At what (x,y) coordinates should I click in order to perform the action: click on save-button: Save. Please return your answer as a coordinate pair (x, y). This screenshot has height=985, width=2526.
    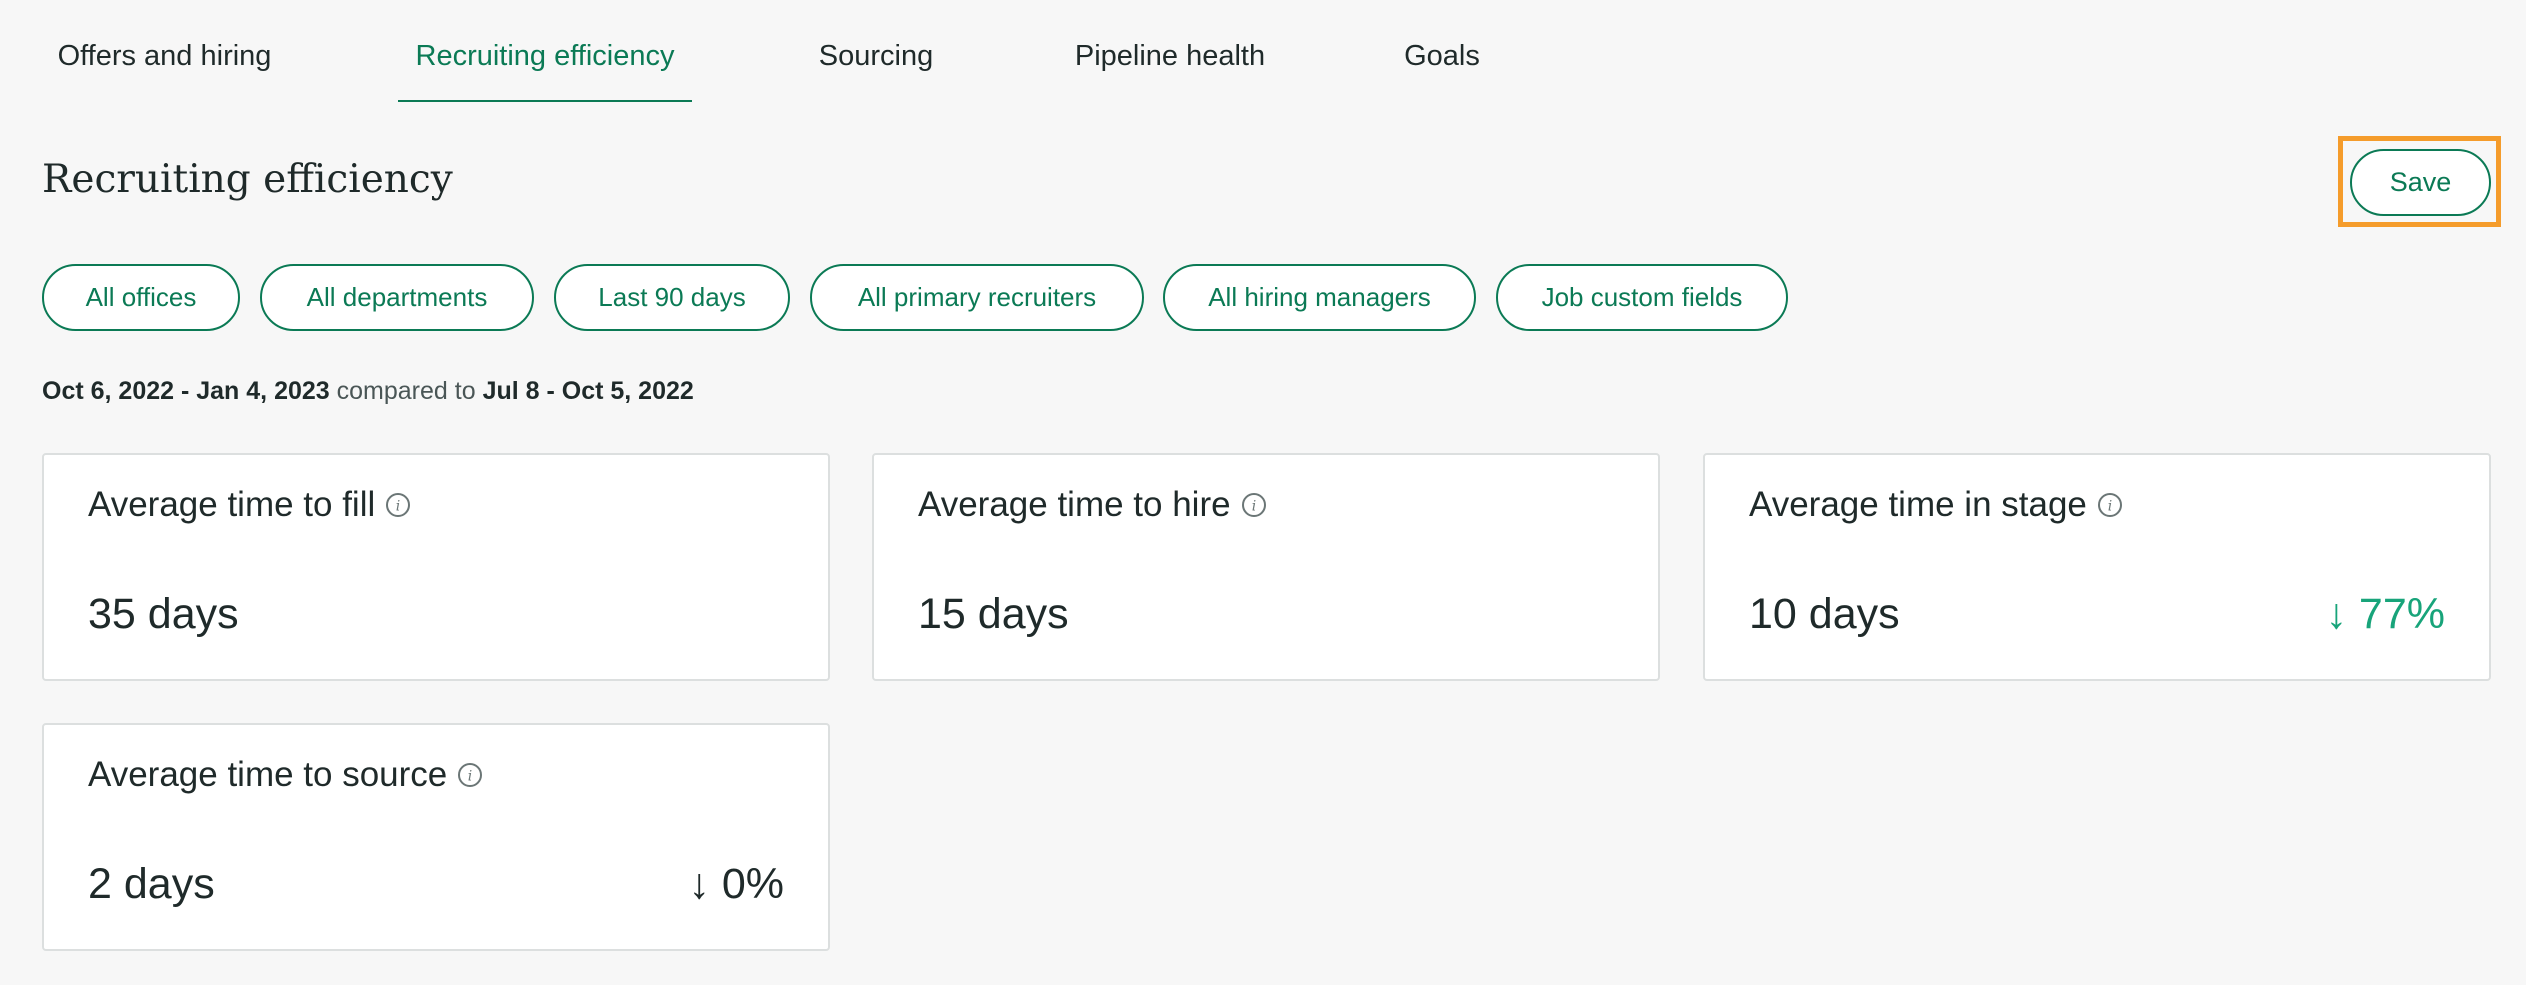
    Looking at the image, I should click on (2420, 182).